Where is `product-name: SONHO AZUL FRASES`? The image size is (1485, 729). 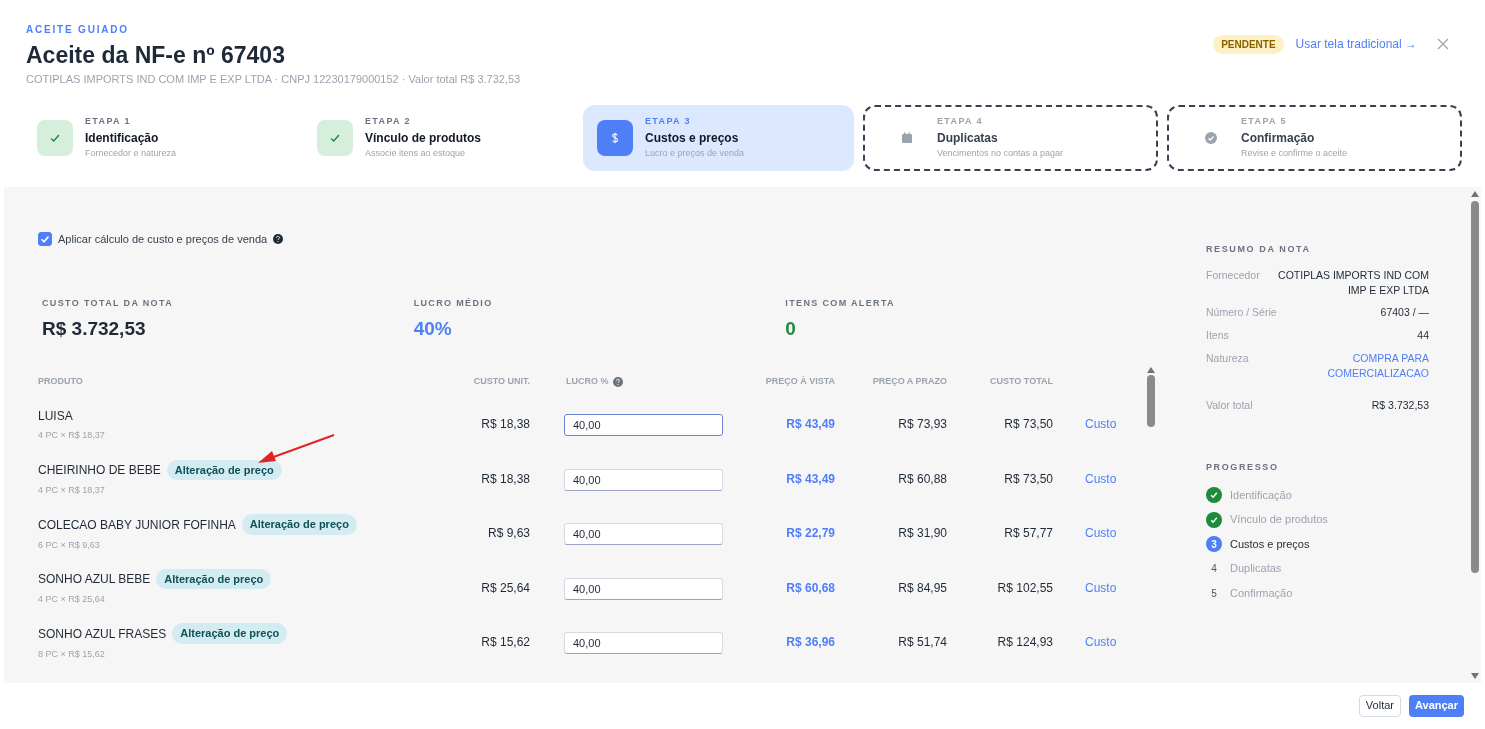 product-name: SONHO AZUL FRASES is located at coordinates (102, 634).